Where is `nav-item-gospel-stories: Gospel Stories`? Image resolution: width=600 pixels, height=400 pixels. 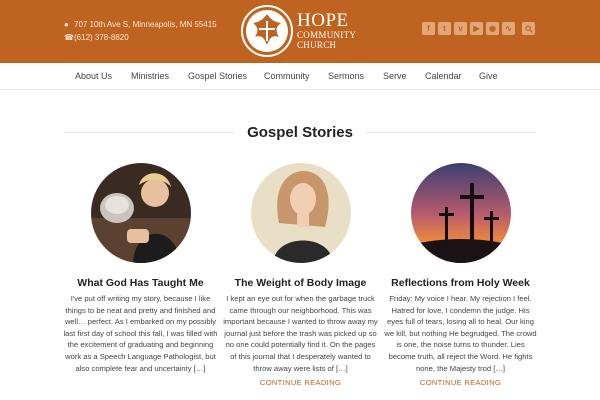
nav-item-gospel-stories: Gospel Stories is located at coordinates (217, 76).